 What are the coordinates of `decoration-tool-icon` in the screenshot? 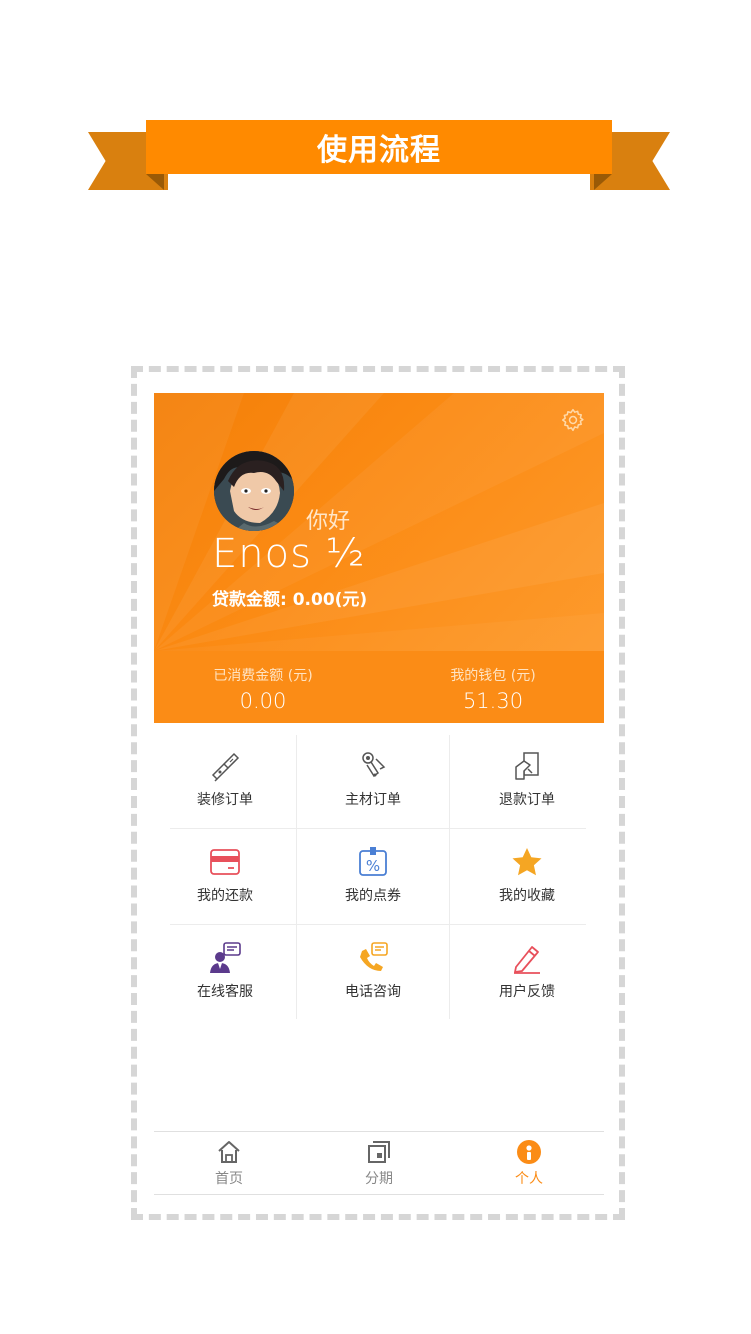 It's located at (225, 767).